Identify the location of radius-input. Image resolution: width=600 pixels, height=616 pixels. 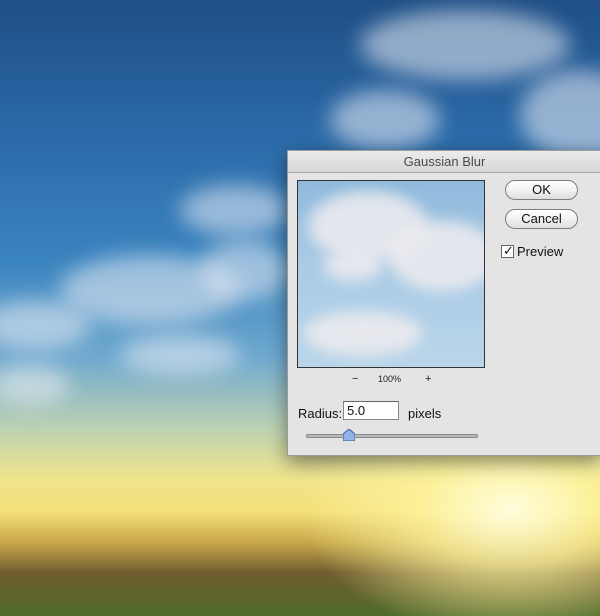
(371, 410).